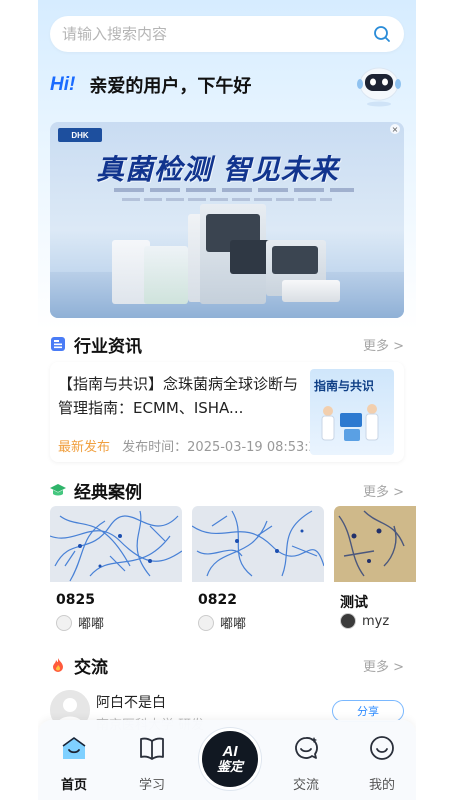 This screenshot has height=800, width=450. What do you see at coordinates (58, 665) in the screenshot?
I see `fire-icon` at bounding box center [58, 665].